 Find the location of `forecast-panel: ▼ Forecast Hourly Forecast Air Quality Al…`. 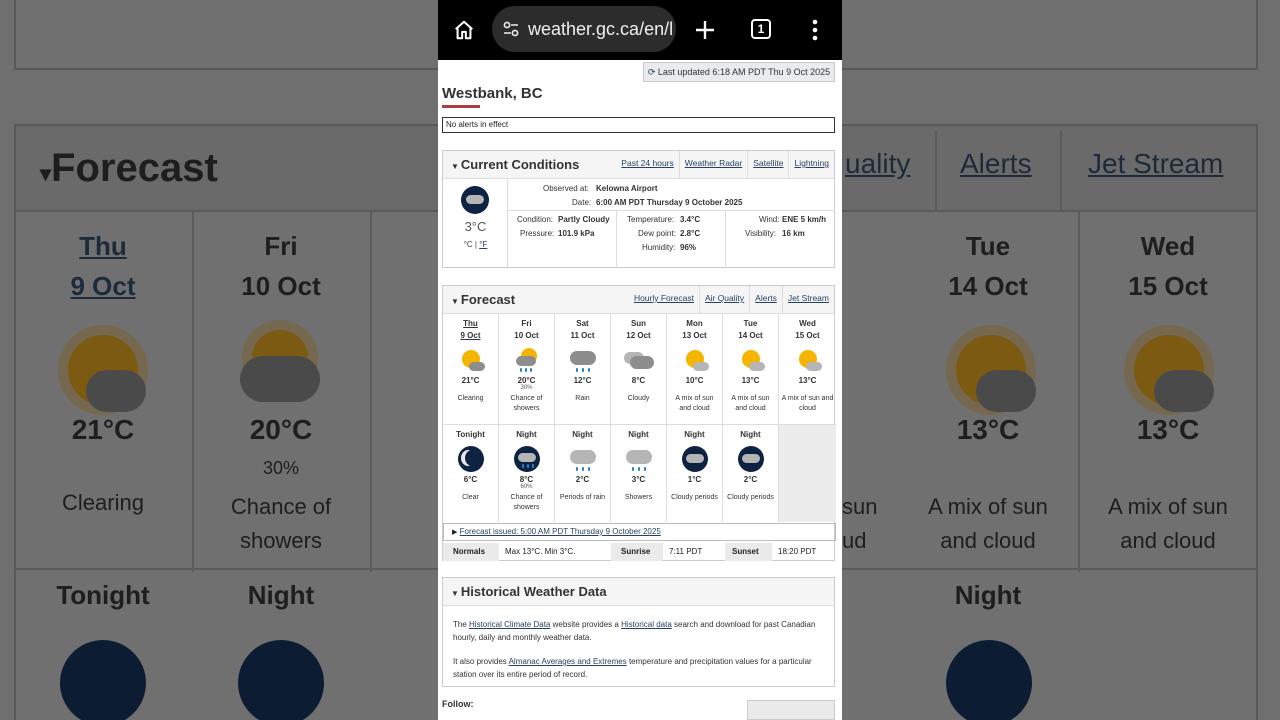

forecast-panel: ▼ Forecast Hourly Forecast Air Quality Al… is located at coordinates (639, 423).